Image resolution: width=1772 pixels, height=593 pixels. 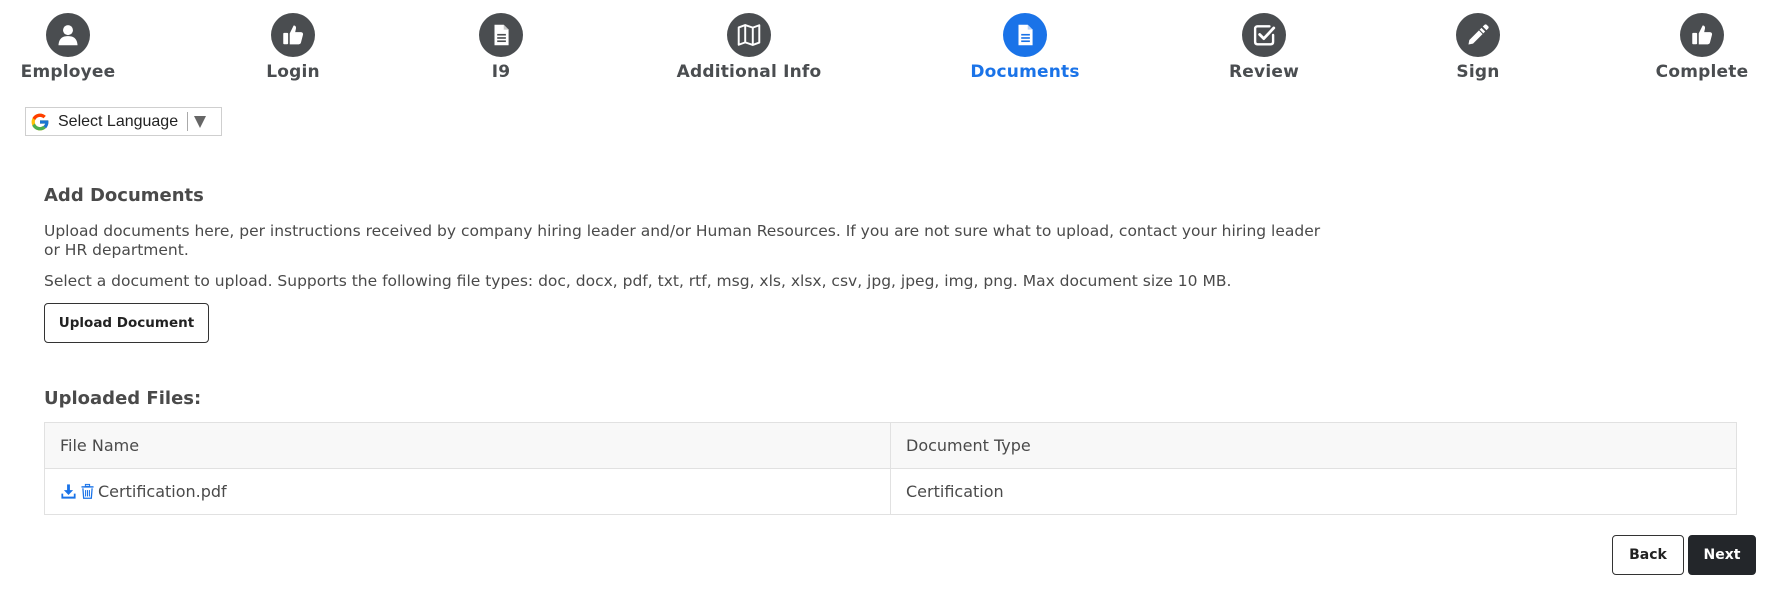 What do you see at coordinates (123, 398) in the screenshot?
I see `uploaded-files-title: Uploaded Files:` at bounding box center [123, 398].